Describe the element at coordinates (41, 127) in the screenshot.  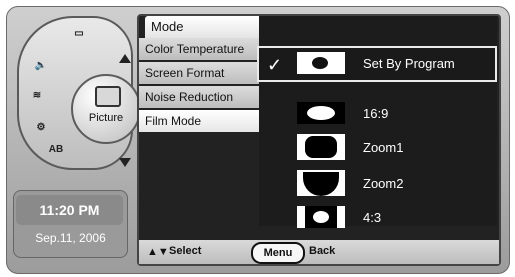
I see `tools-icon: ⚙` at that location.